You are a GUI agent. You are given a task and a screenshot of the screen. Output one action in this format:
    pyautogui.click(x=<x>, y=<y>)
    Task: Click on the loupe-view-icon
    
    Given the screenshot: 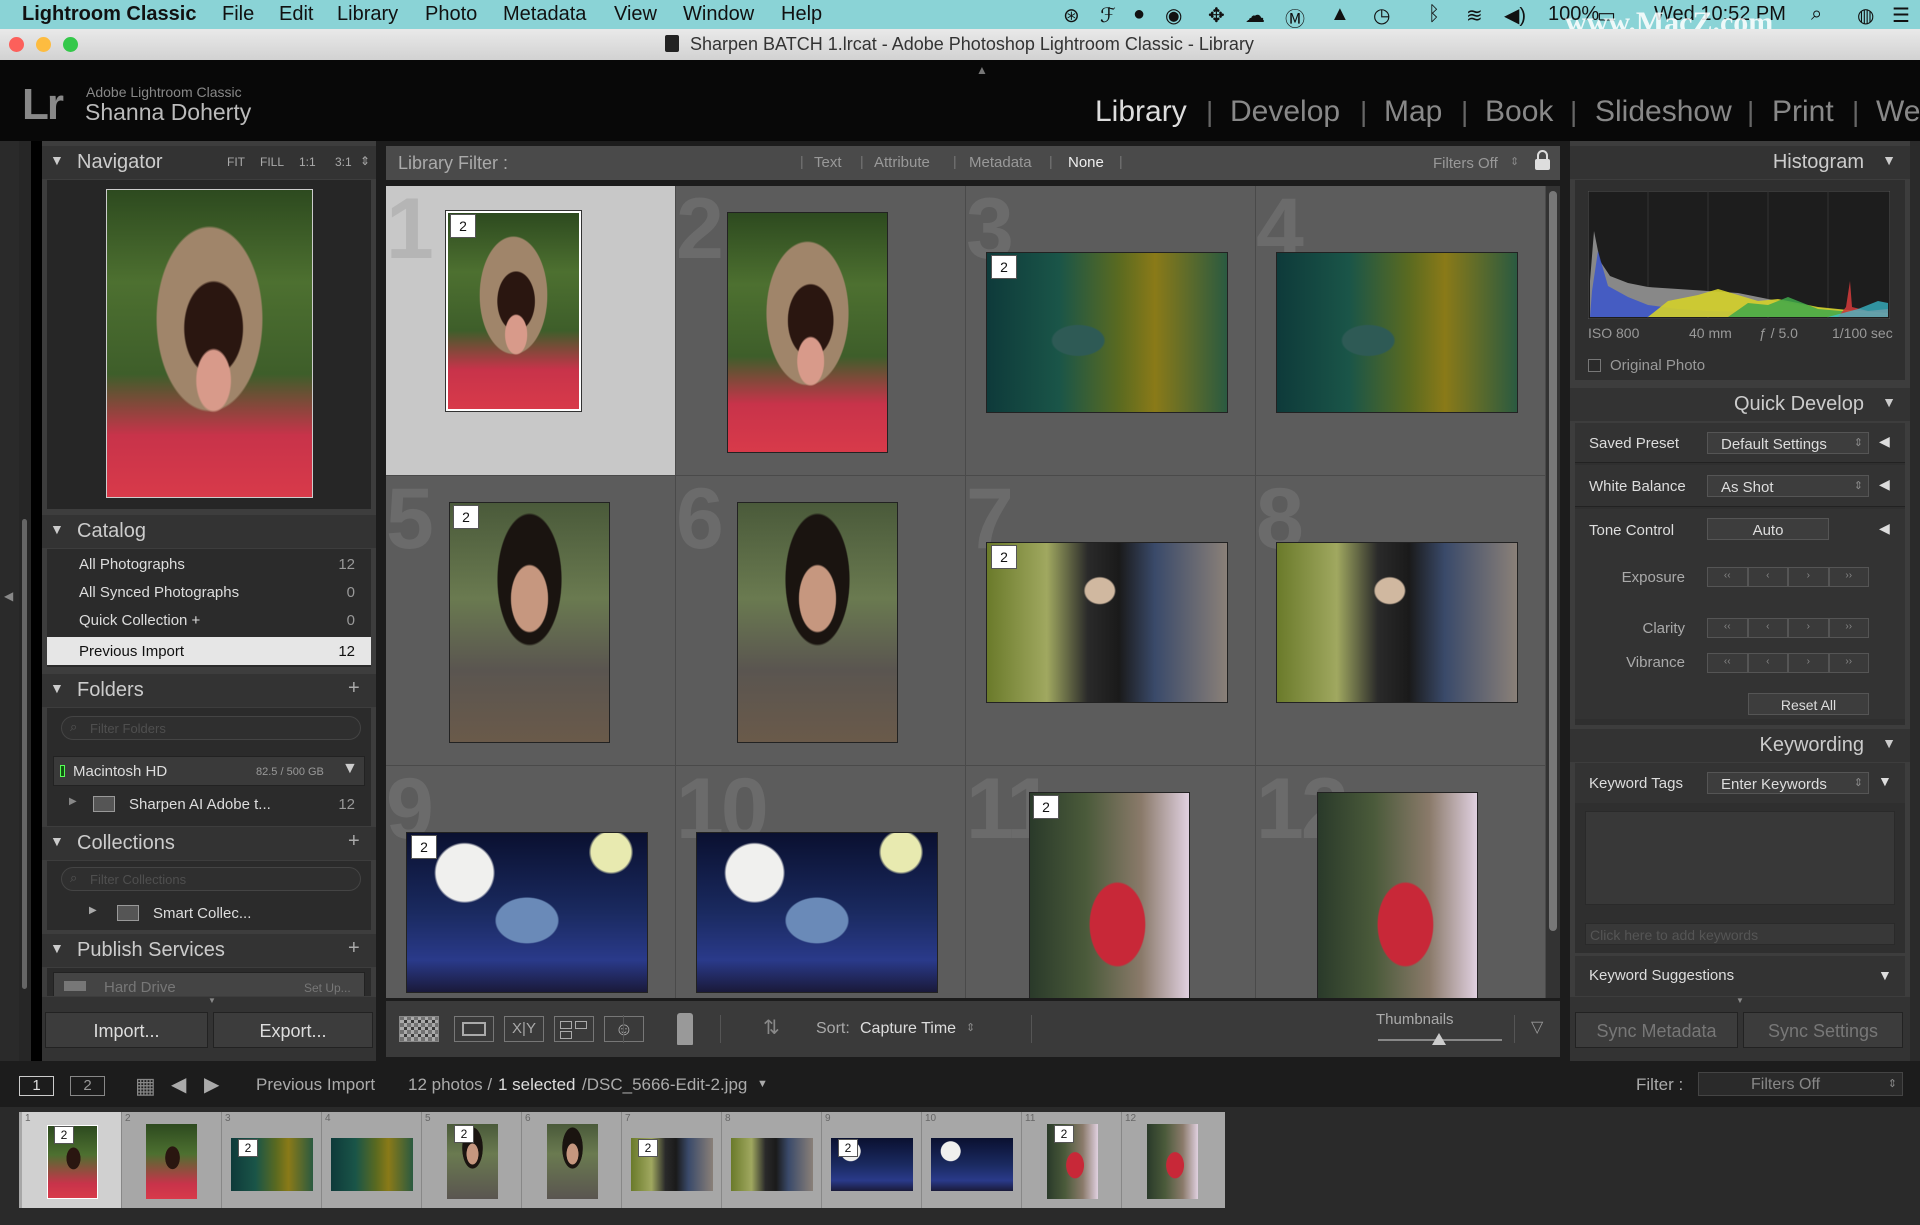 What is the action you would take?
    pyautogui.click(x=474, y=1029)
    